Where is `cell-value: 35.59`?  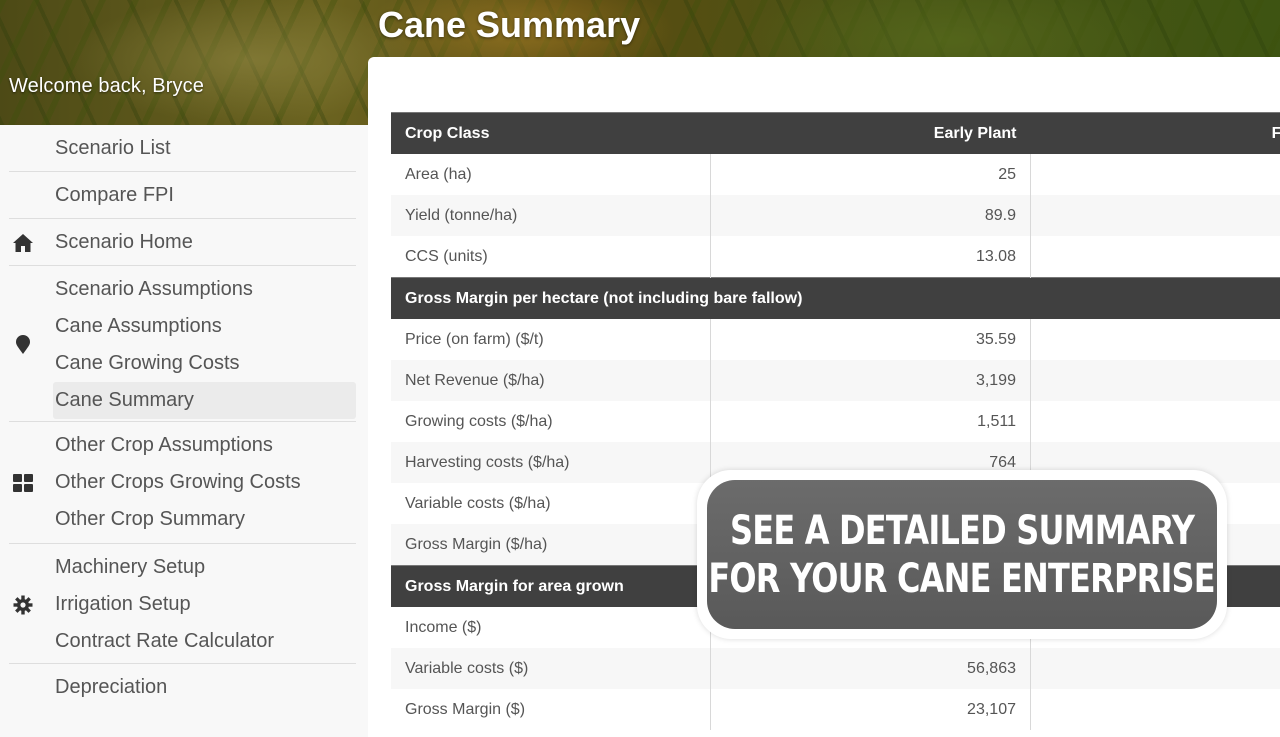
cell-value: 35.59 is located at coordinates (870, 339).